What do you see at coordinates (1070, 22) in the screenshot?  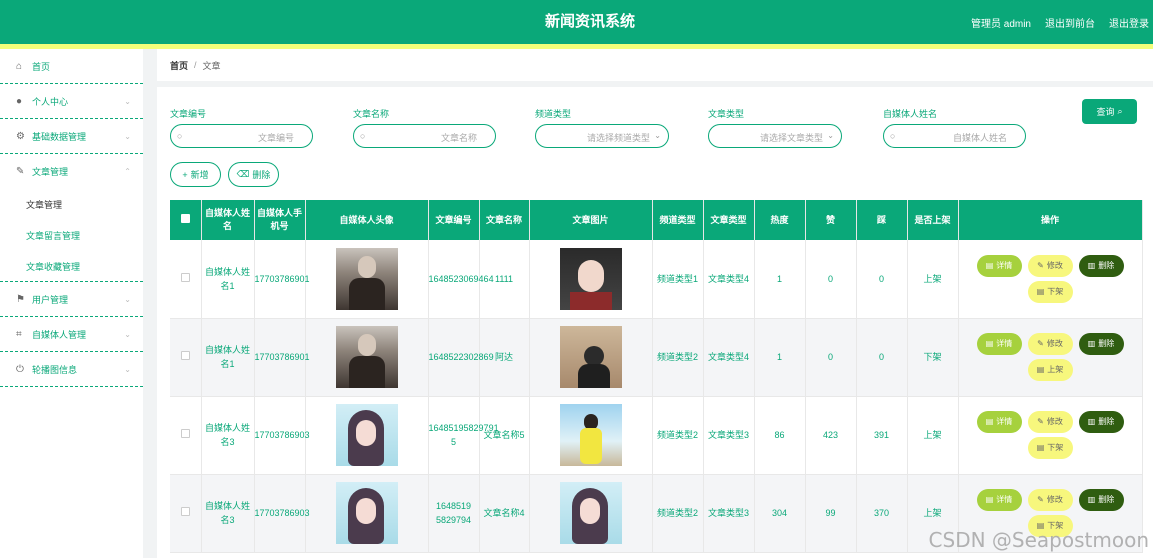 I see `back-to-front-link: 退出到前台` at bounding box center [1070, 22].